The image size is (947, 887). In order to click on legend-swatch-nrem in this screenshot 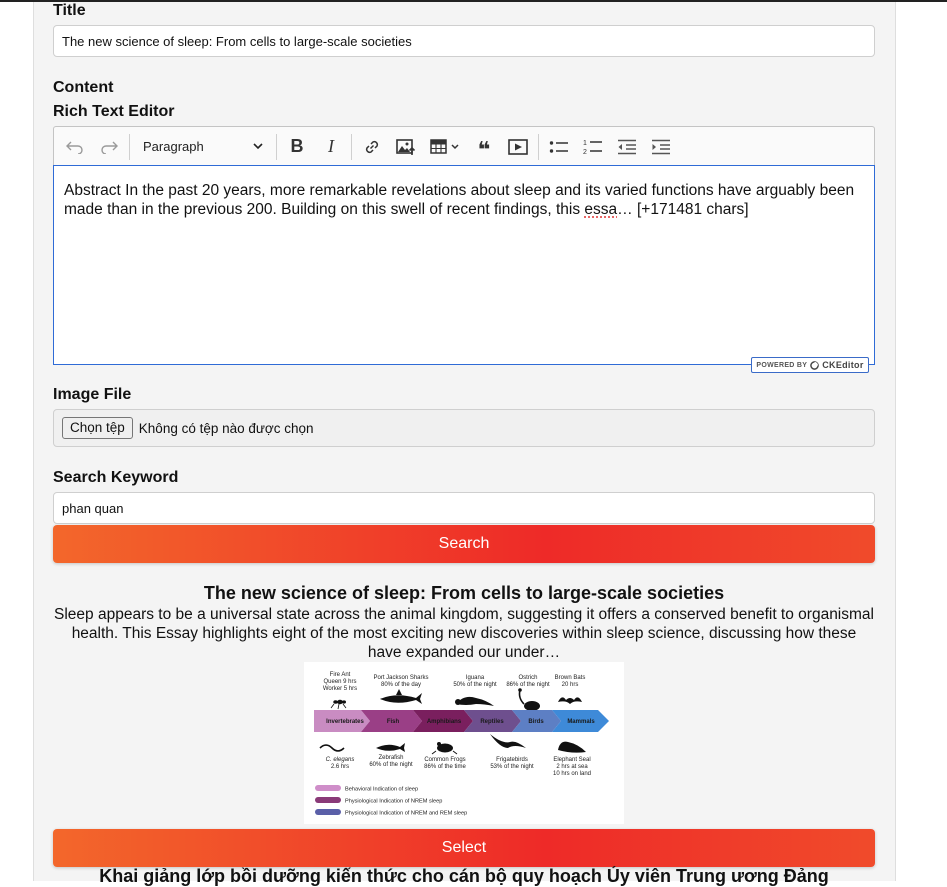, I will do `click(328, 800)`.